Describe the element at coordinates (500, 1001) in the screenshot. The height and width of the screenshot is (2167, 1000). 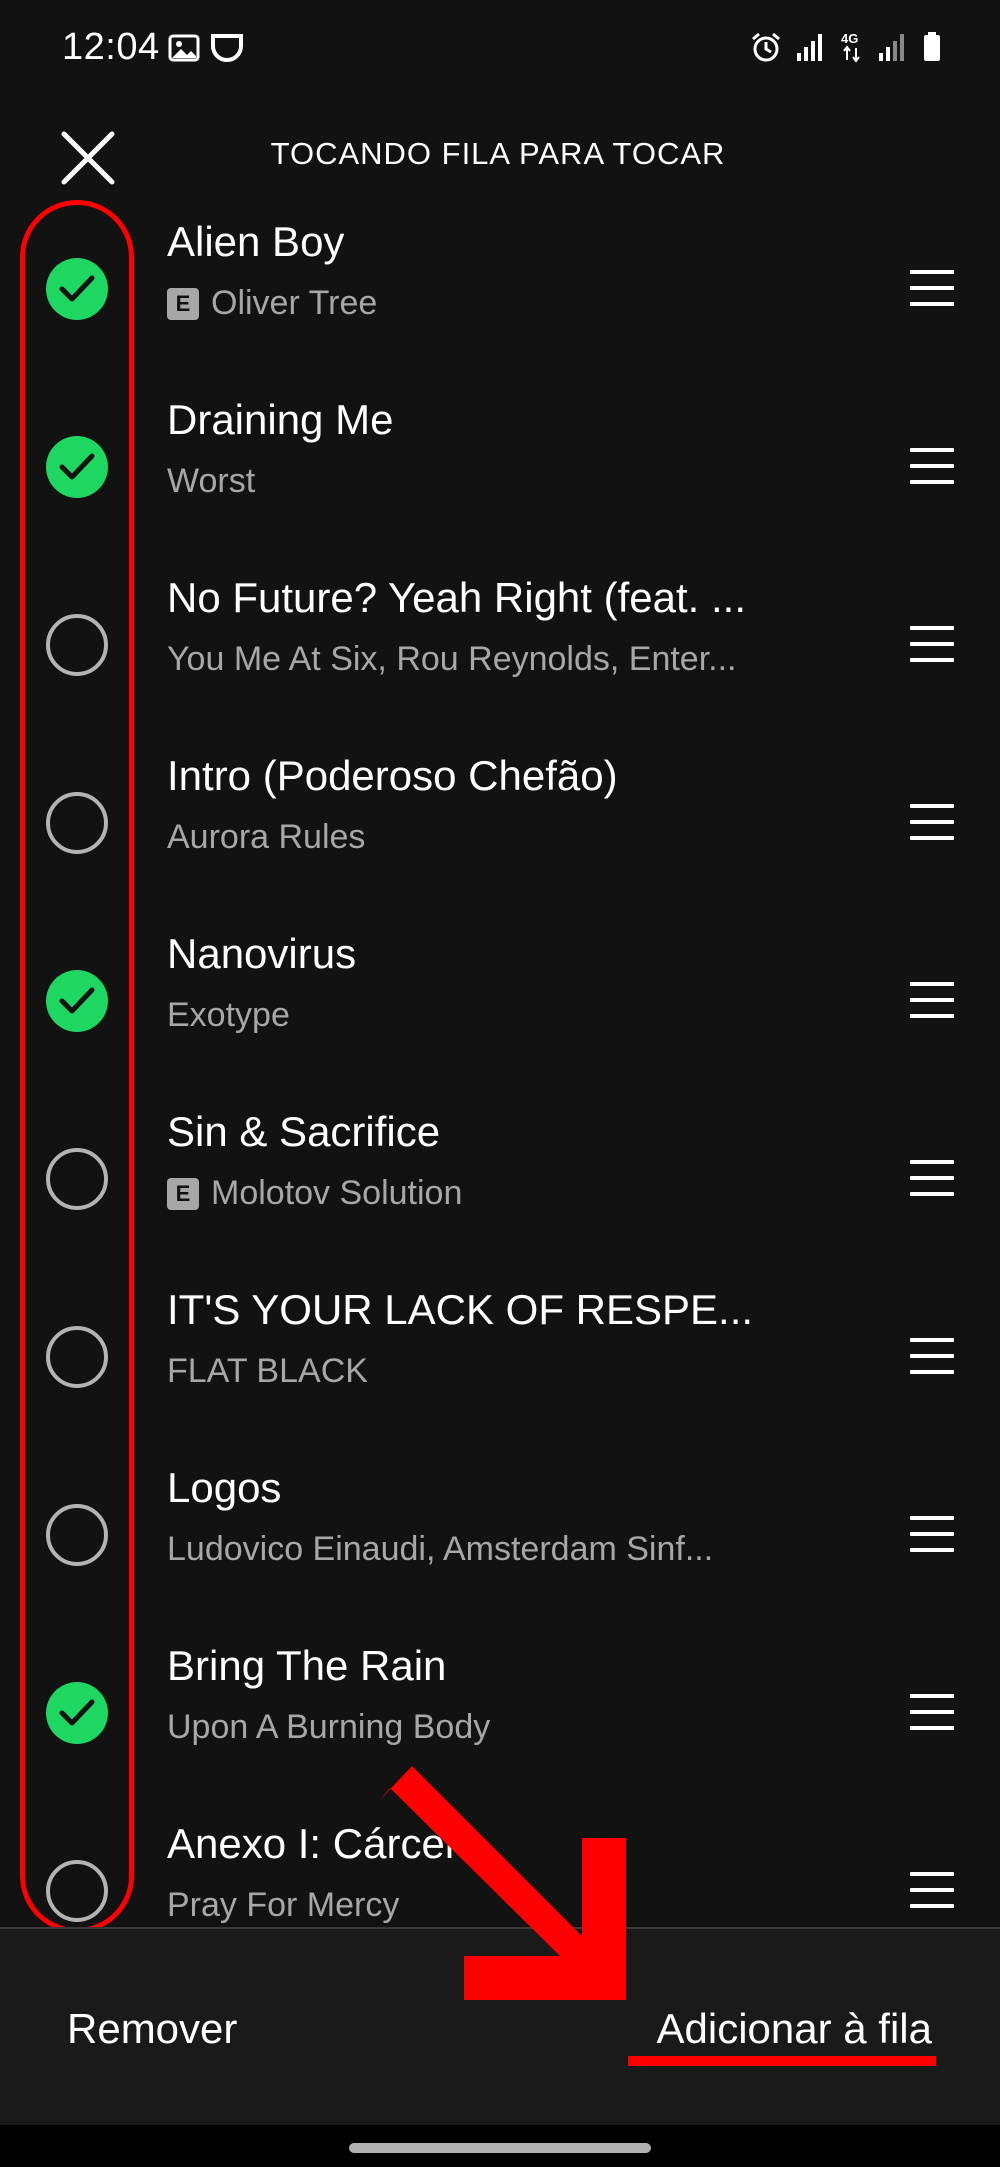
I see `track-row: Nanovirus Exotype` at that location.